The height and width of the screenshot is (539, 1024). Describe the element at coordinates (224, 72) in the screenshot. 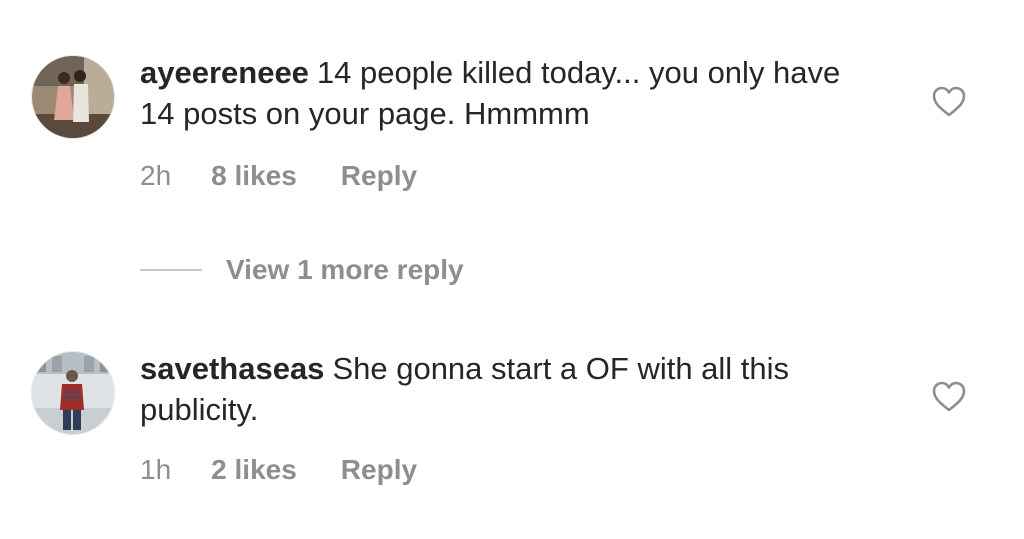

I see `username: ayeereneee` at that location.